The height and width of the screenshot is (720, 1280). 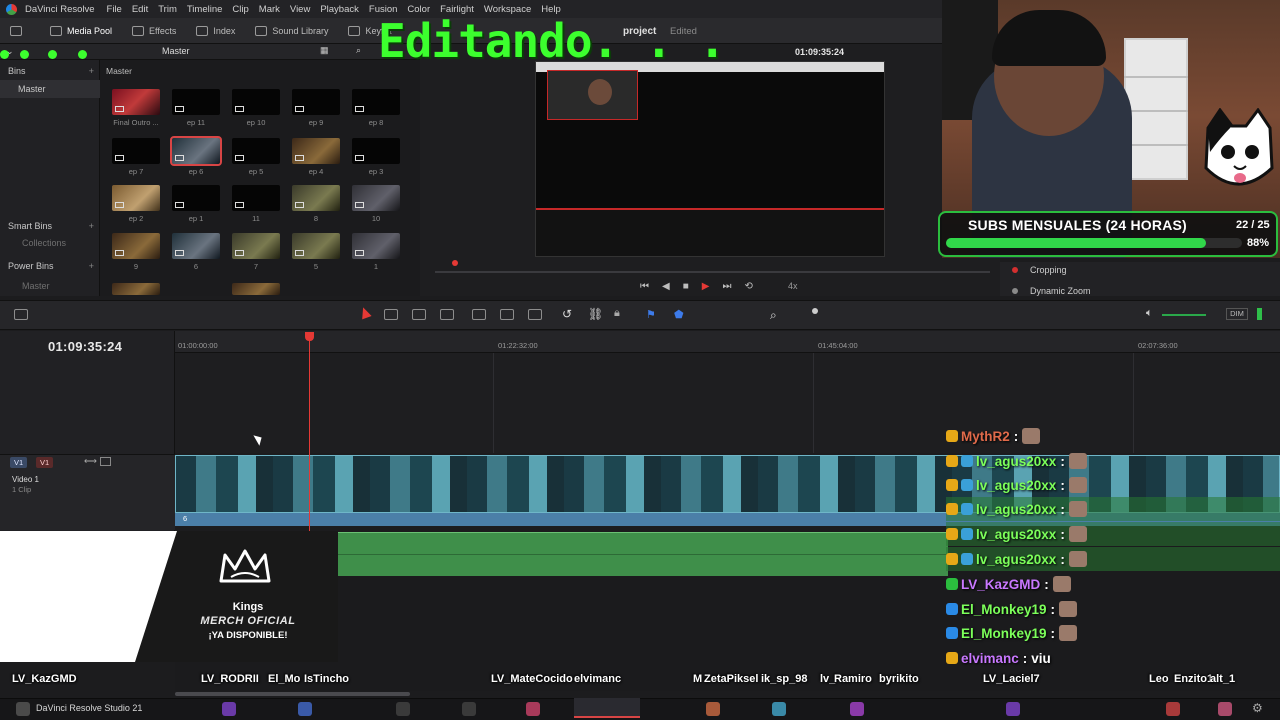 What do you see at coordinates (154, 31) in the screenshot?
I see `effects-button: Effects` at bounding box center [154, 31].